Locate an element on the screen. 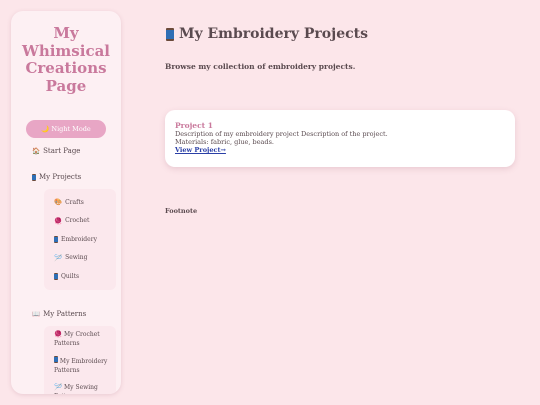  footnote: Footnote is located at coordinates (181, 211).